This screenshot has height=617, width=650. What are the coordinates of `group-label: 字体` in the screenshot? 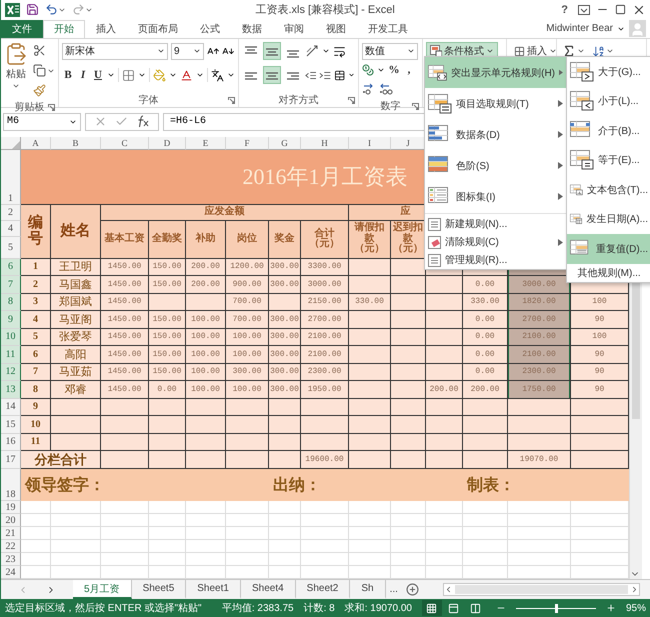 It's located at (148, 100).